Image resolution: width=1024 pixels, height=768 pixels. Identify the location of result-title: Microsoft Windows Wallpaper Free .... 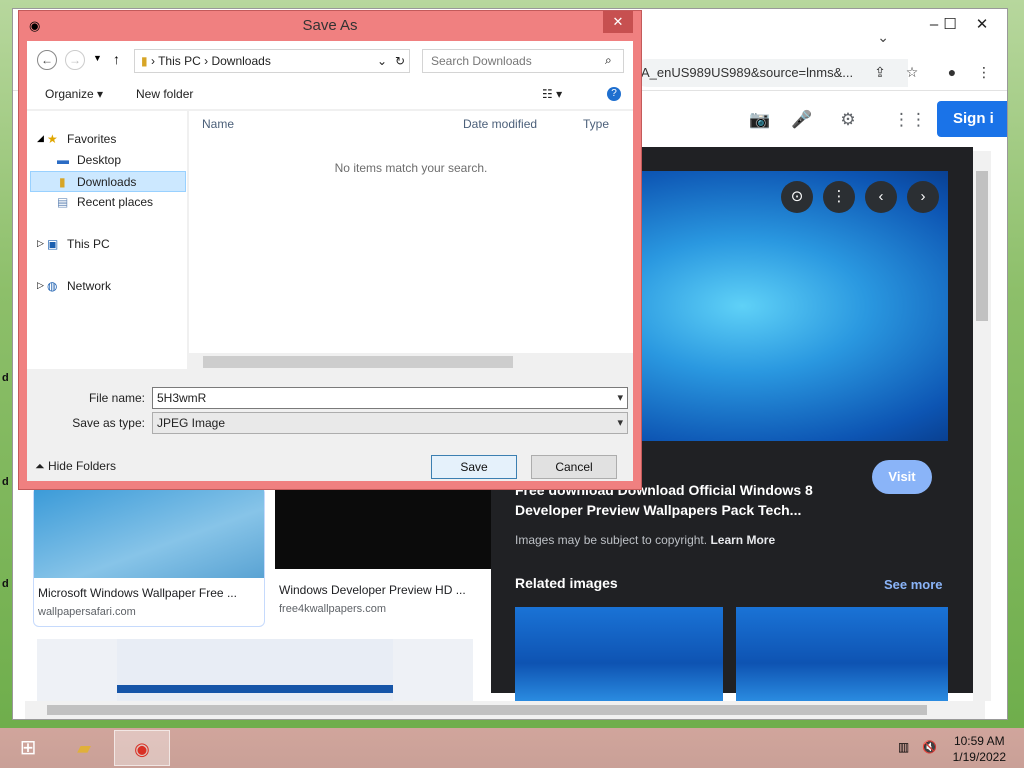
(137, 593).